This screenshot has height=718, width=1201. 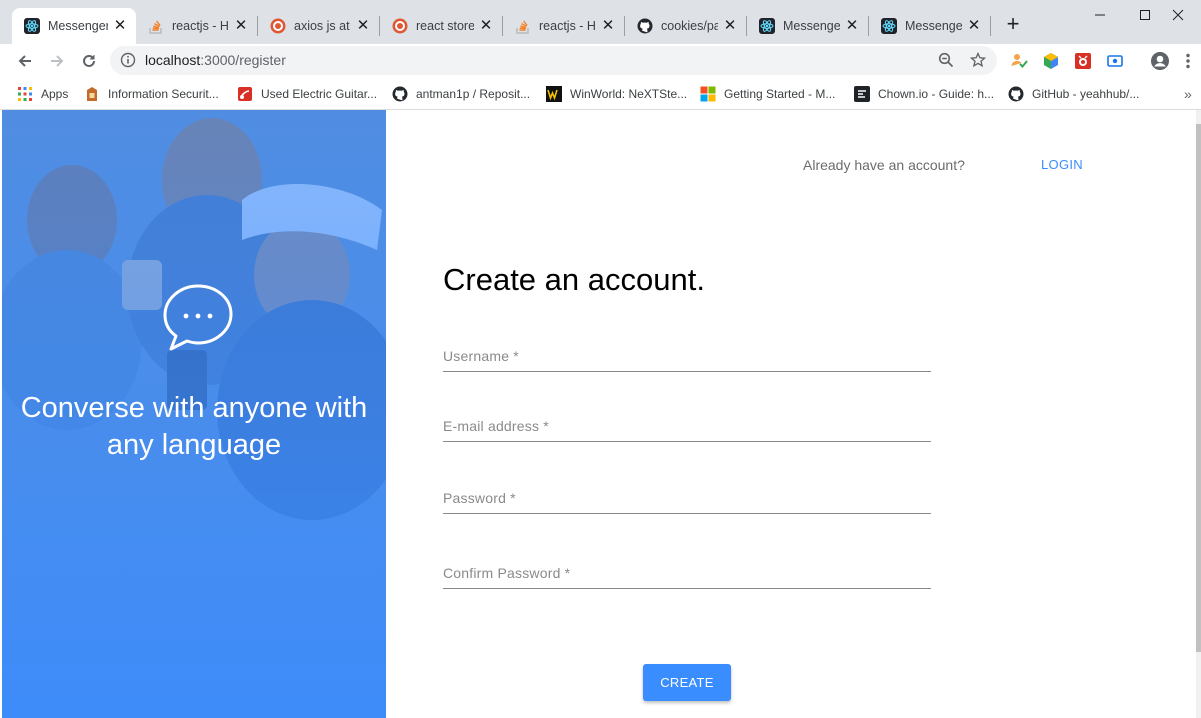 I want to click on tab-messenger-active: Messenger ✕, so click(x=74, y=26).